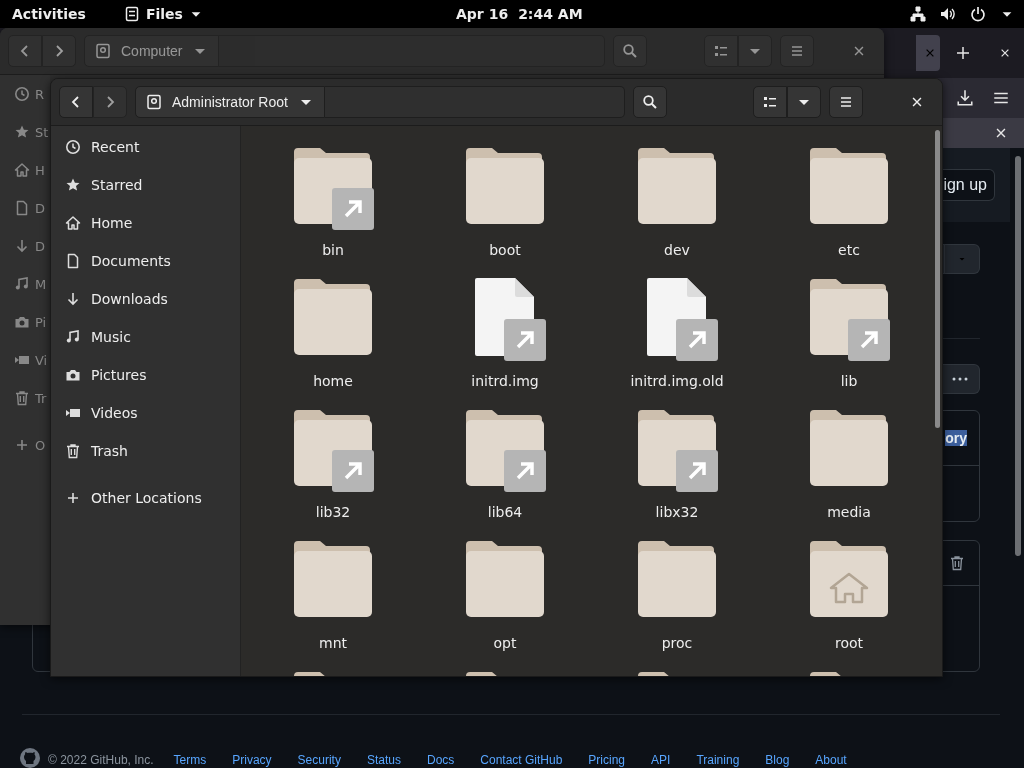  I want to click on sidebar-item: Other Locations, so click(145, 498).